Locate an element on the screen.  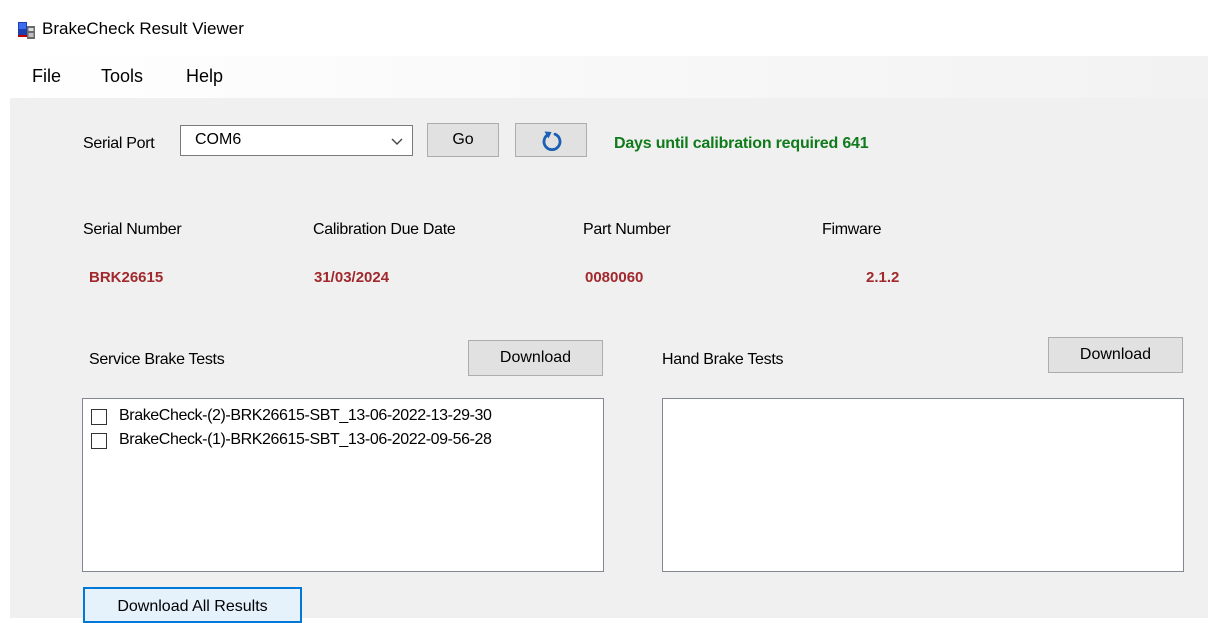
menu-bar is located at coordinates (604, 77).